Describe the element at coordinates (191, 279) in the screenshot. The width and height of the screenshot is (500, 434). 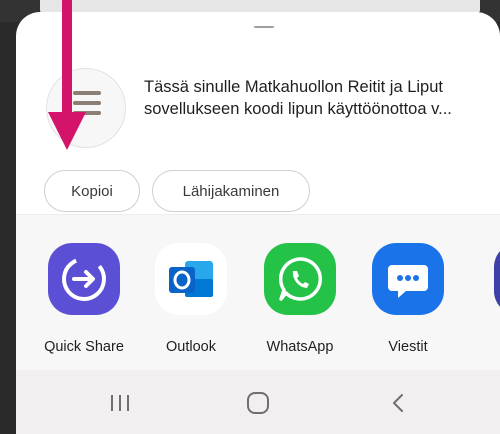
I see `outlook-icon` at that location.